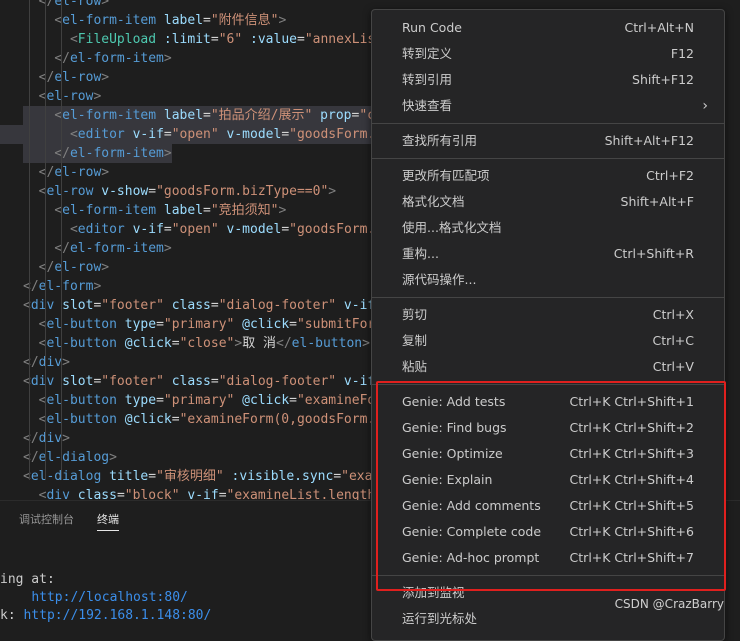 Image resolution: width=740 pixels, height=641 pixels. Describe the element at coordinates (46, 519) in the screenshot. I see `tab-debug-console: 调试控制台` at that location.